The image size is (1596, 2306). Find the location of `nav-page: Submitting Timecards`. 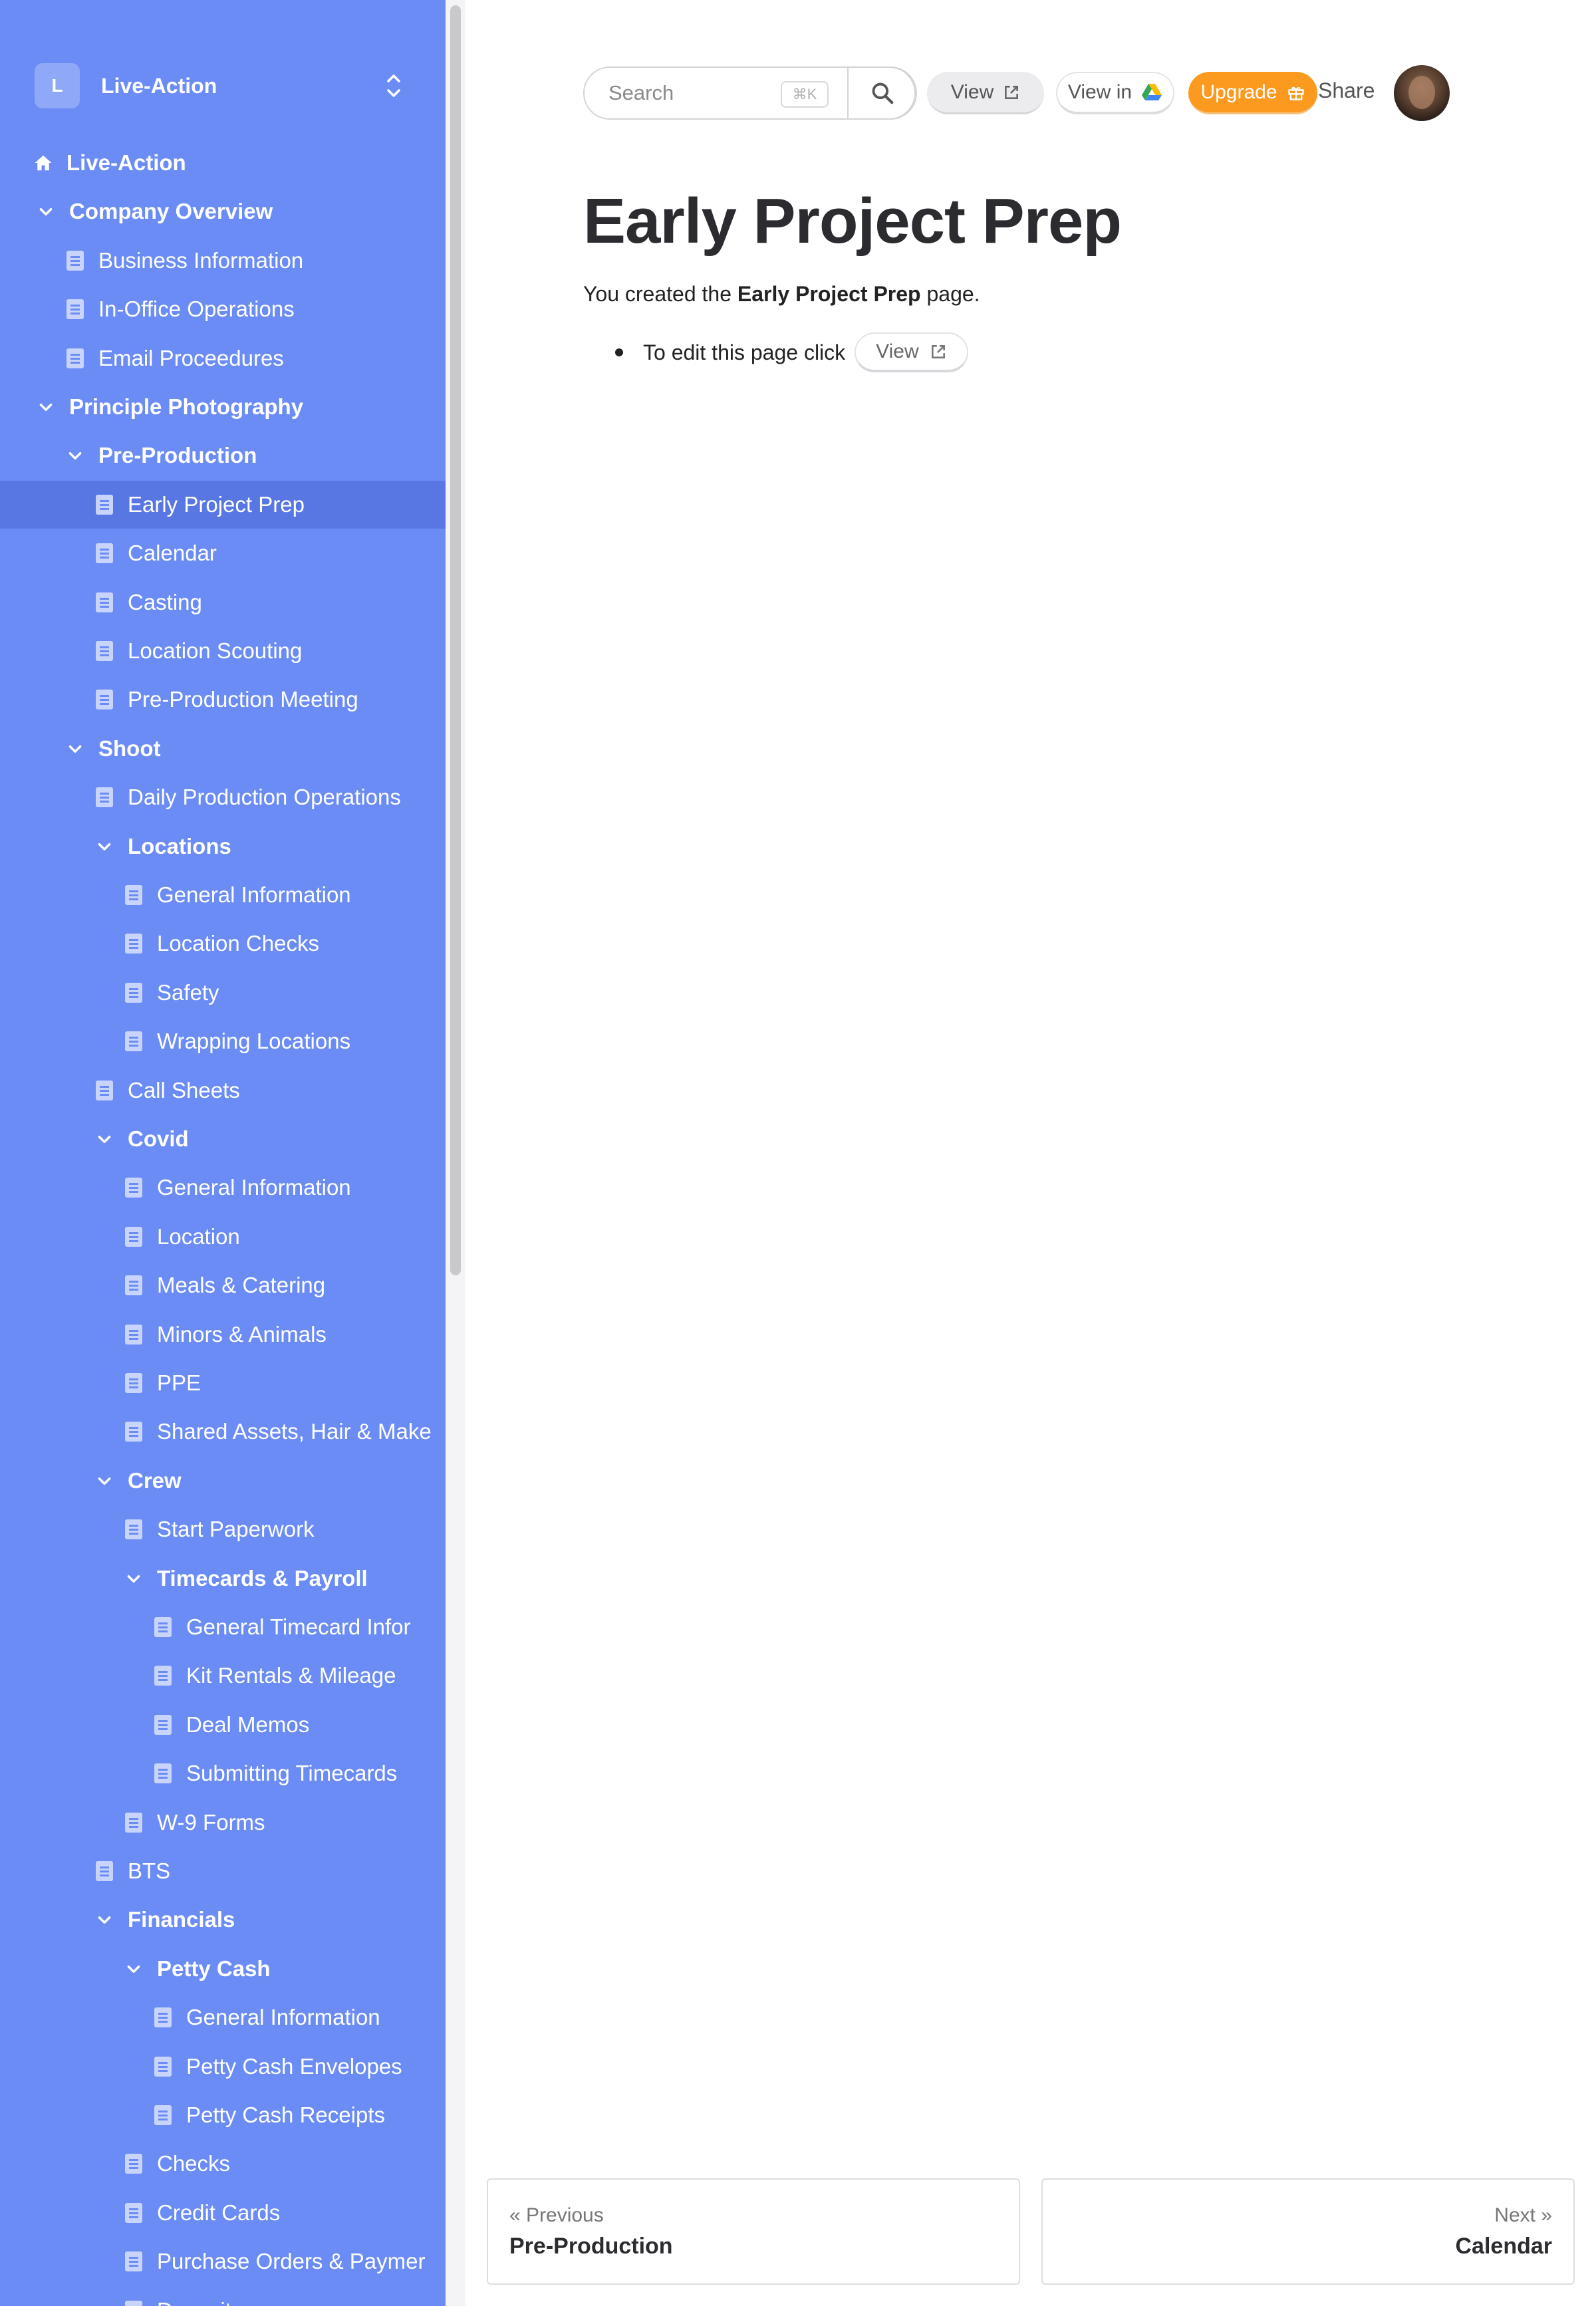

nav-page: Submitting Timecards is located at coordinates (223, 1773).